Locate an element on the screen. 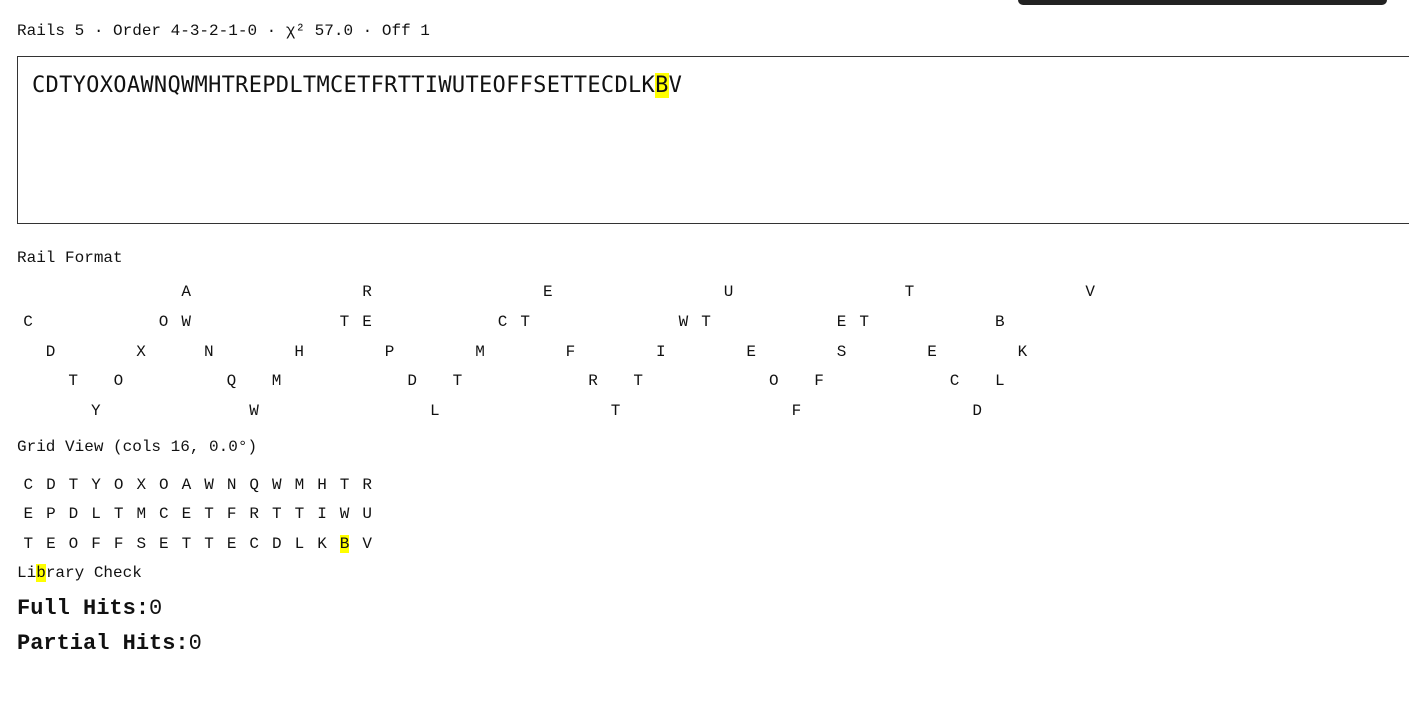 This screenshot has height=714, width=1409. rail-letter: B is located at coordinates (999, 321).